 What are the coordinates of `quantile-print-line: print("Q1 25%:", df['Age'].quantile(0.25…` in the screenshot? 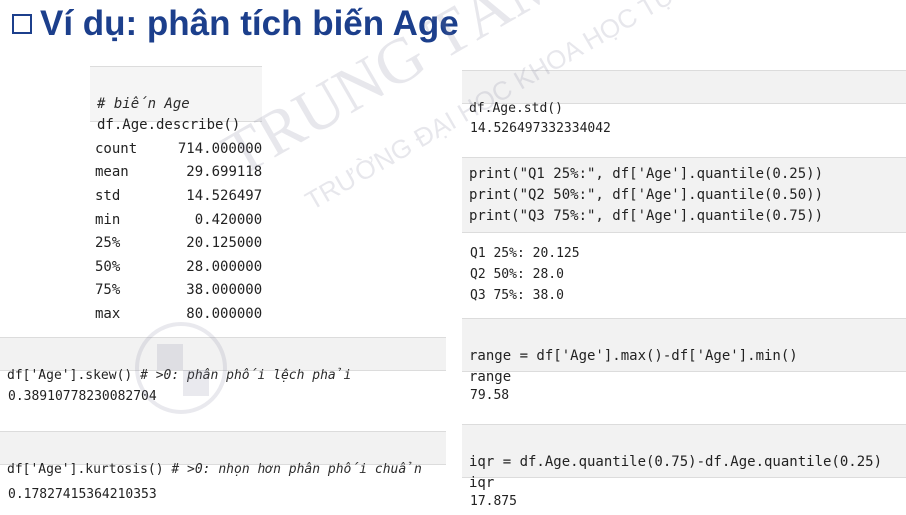 It's located at (646, 174).